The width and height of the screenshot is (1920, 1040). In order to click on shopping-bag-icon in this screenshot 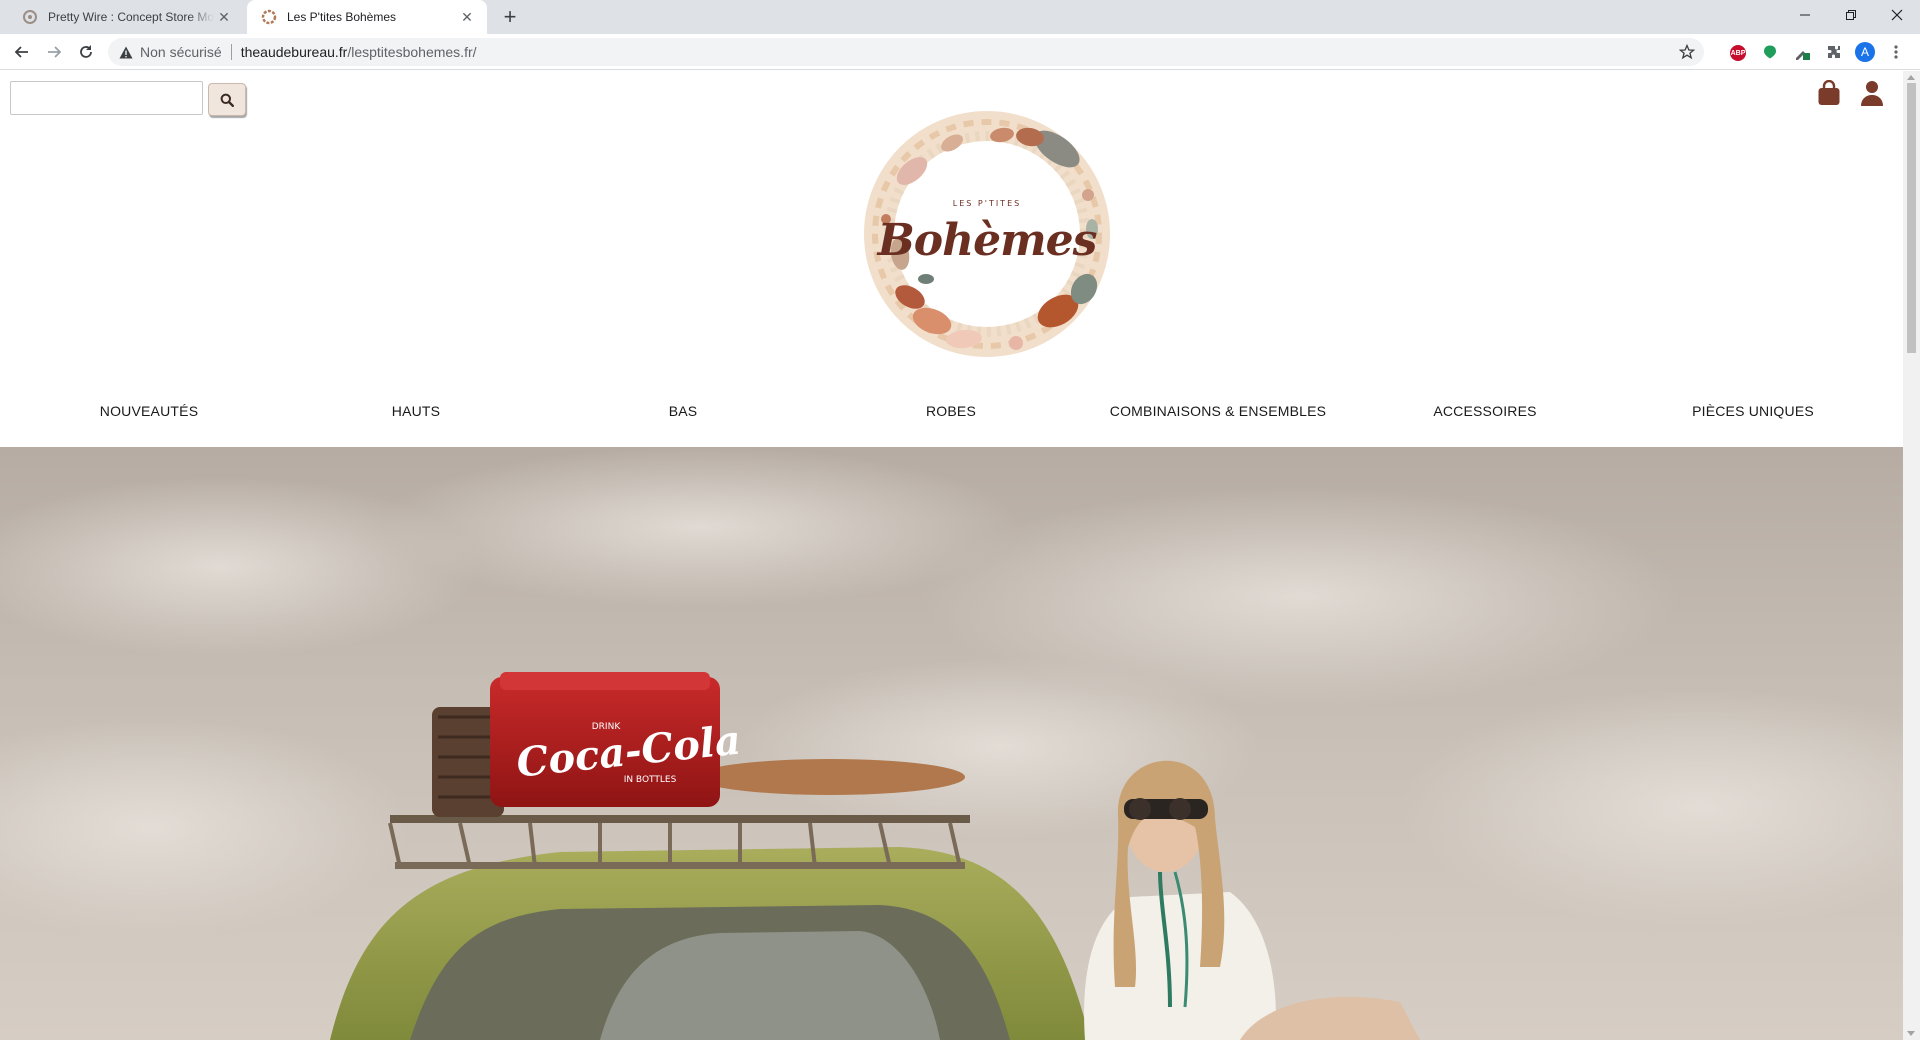, I will do `click(1829, 93)`.